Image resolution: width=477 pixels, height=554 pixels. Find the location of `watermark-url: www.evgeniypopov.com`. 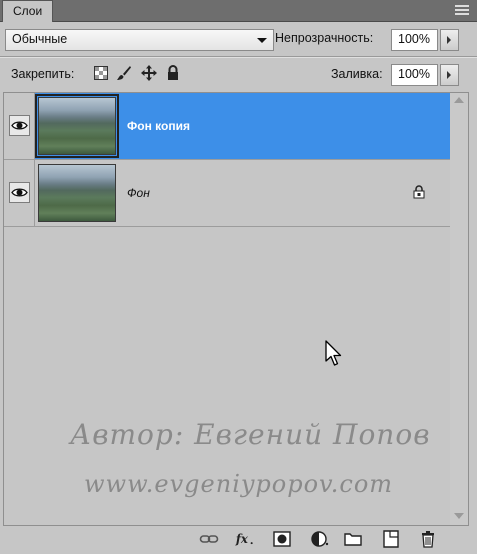

watermark-url: www.evgeniypopov.com is located at coordinates (239, 484).